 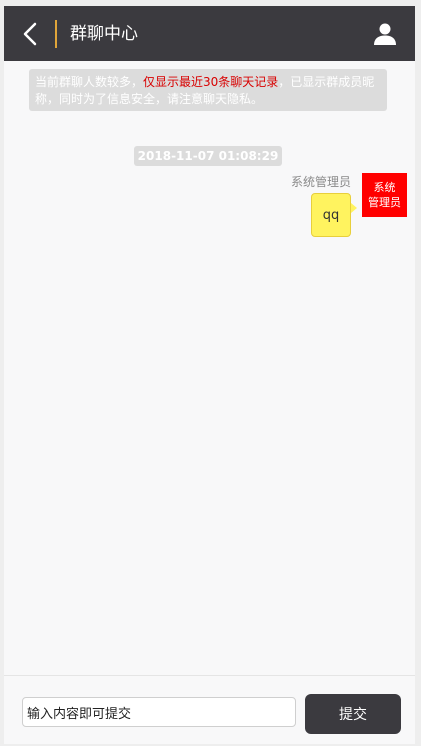 I want to click on header-divider, so click(x=56, y=34).